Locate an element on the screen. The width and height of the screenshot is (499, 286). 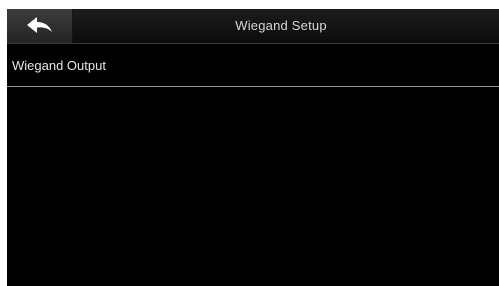
back-arrow-icon is located at coordinates (39, 25).